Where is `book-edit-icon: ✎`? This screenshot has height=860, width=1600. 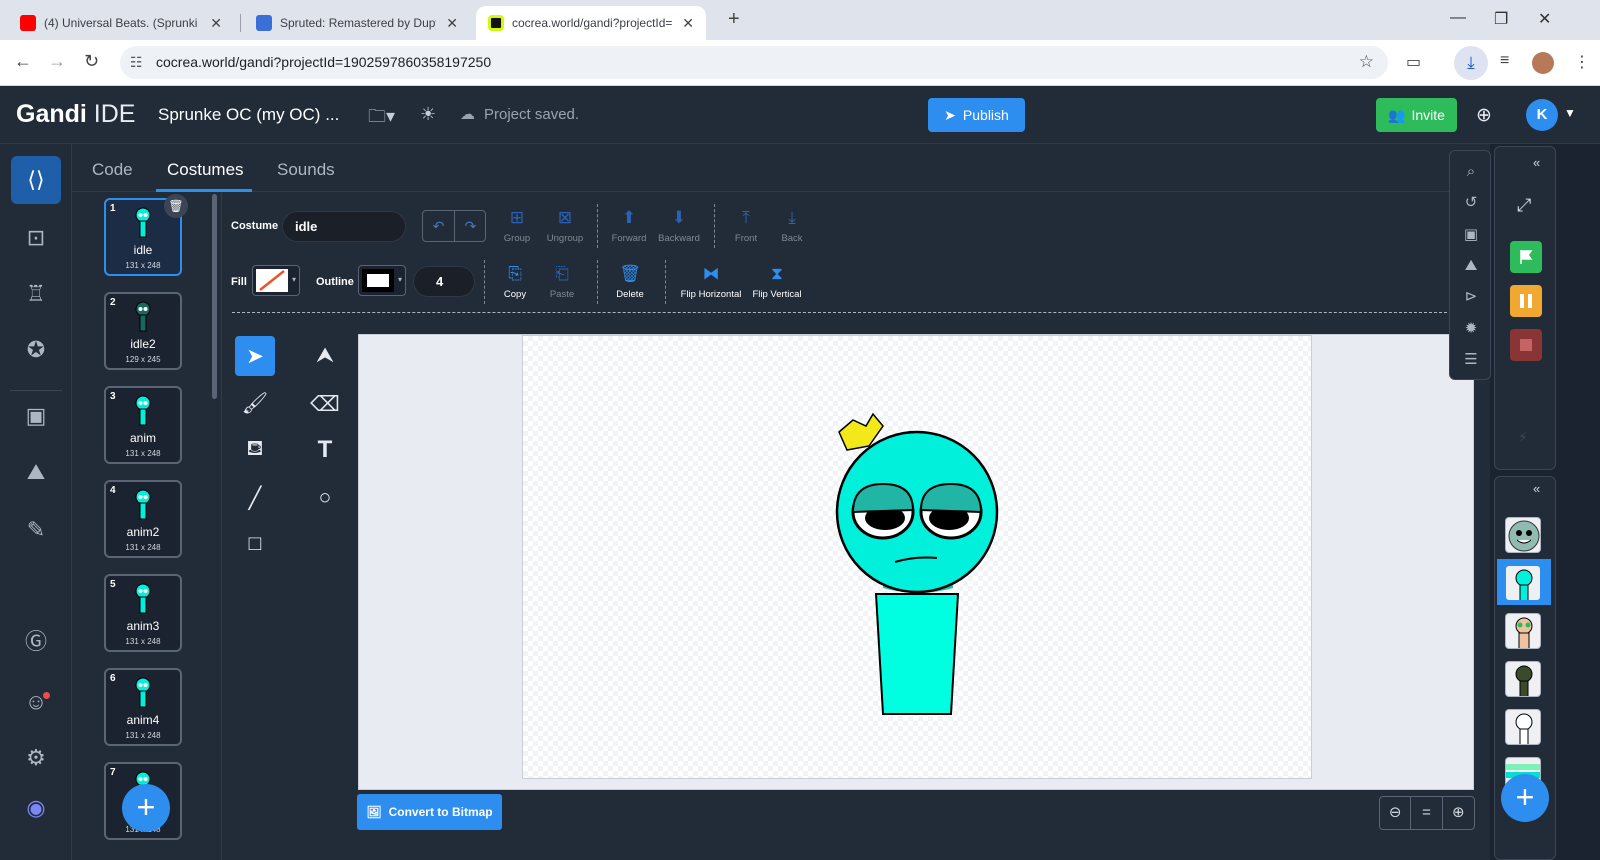 book-edit-icon: ✎ is located at coordinates (36, 530).